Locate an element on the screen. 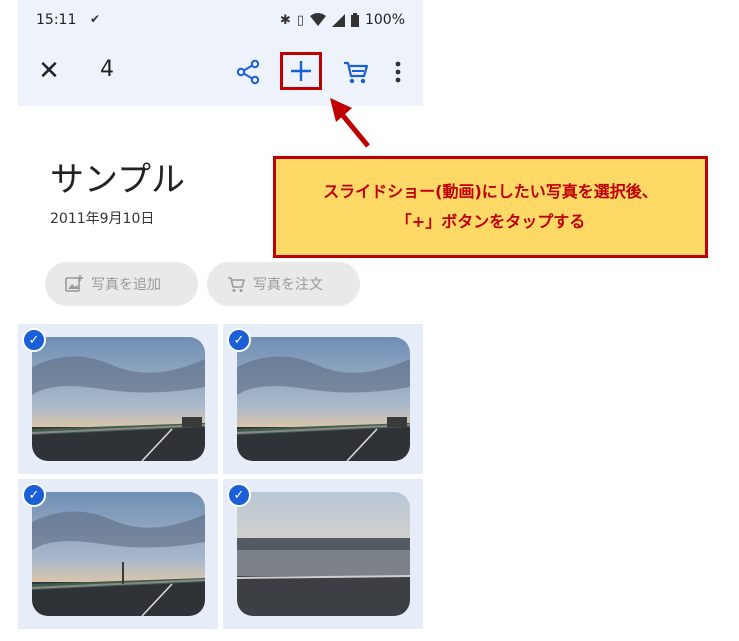 The width and height of the screenshot is (739, 641). add-photos-chip: 写真を追加 is located at coordinates (121, 284).